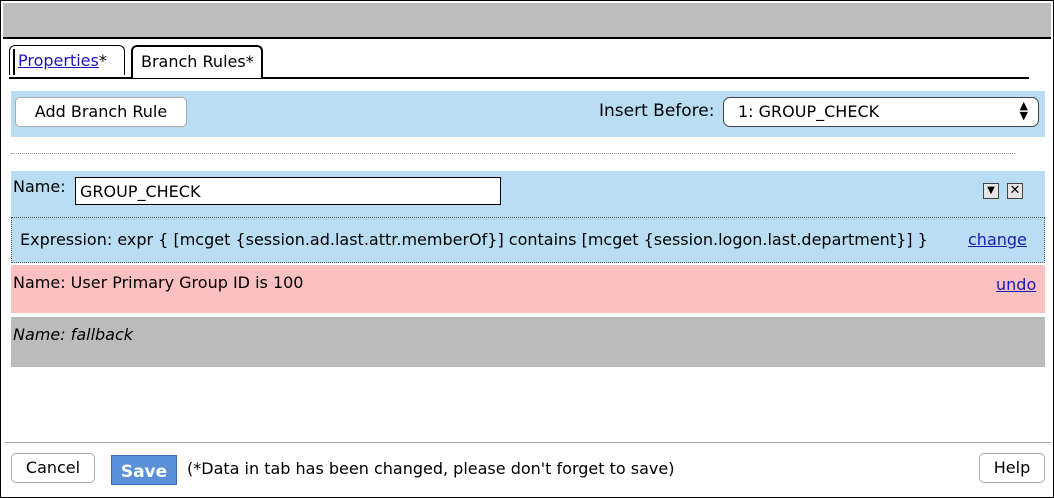 The image size is (1054, 498). What do you see at coordinates (809, 111) in the screenshot?
I see `insert-before-value: 1: GROUP_CHECK` at bounding box center [809, 111].